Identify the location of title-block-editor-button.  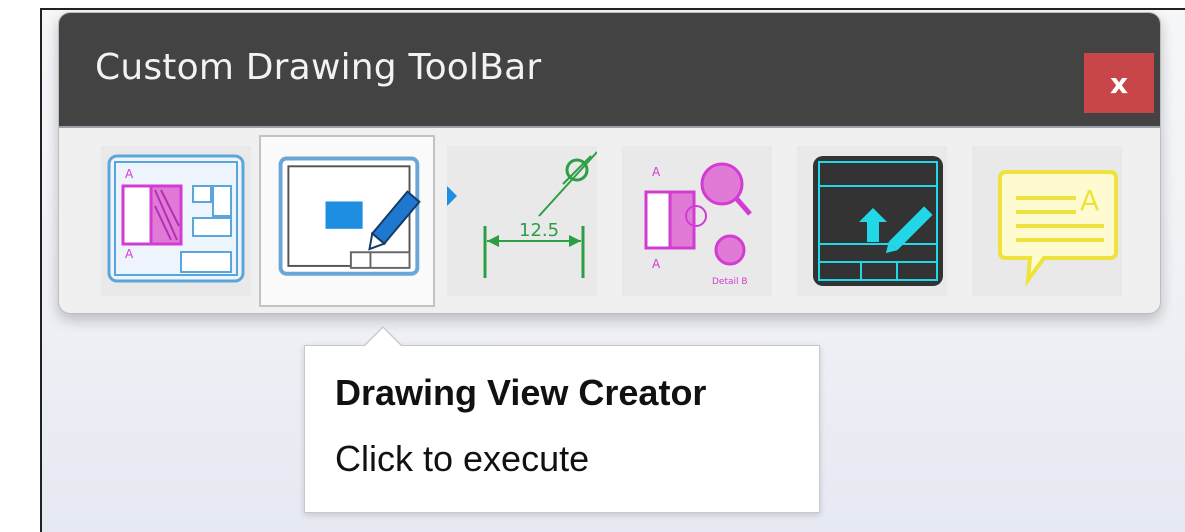
(872, 221).